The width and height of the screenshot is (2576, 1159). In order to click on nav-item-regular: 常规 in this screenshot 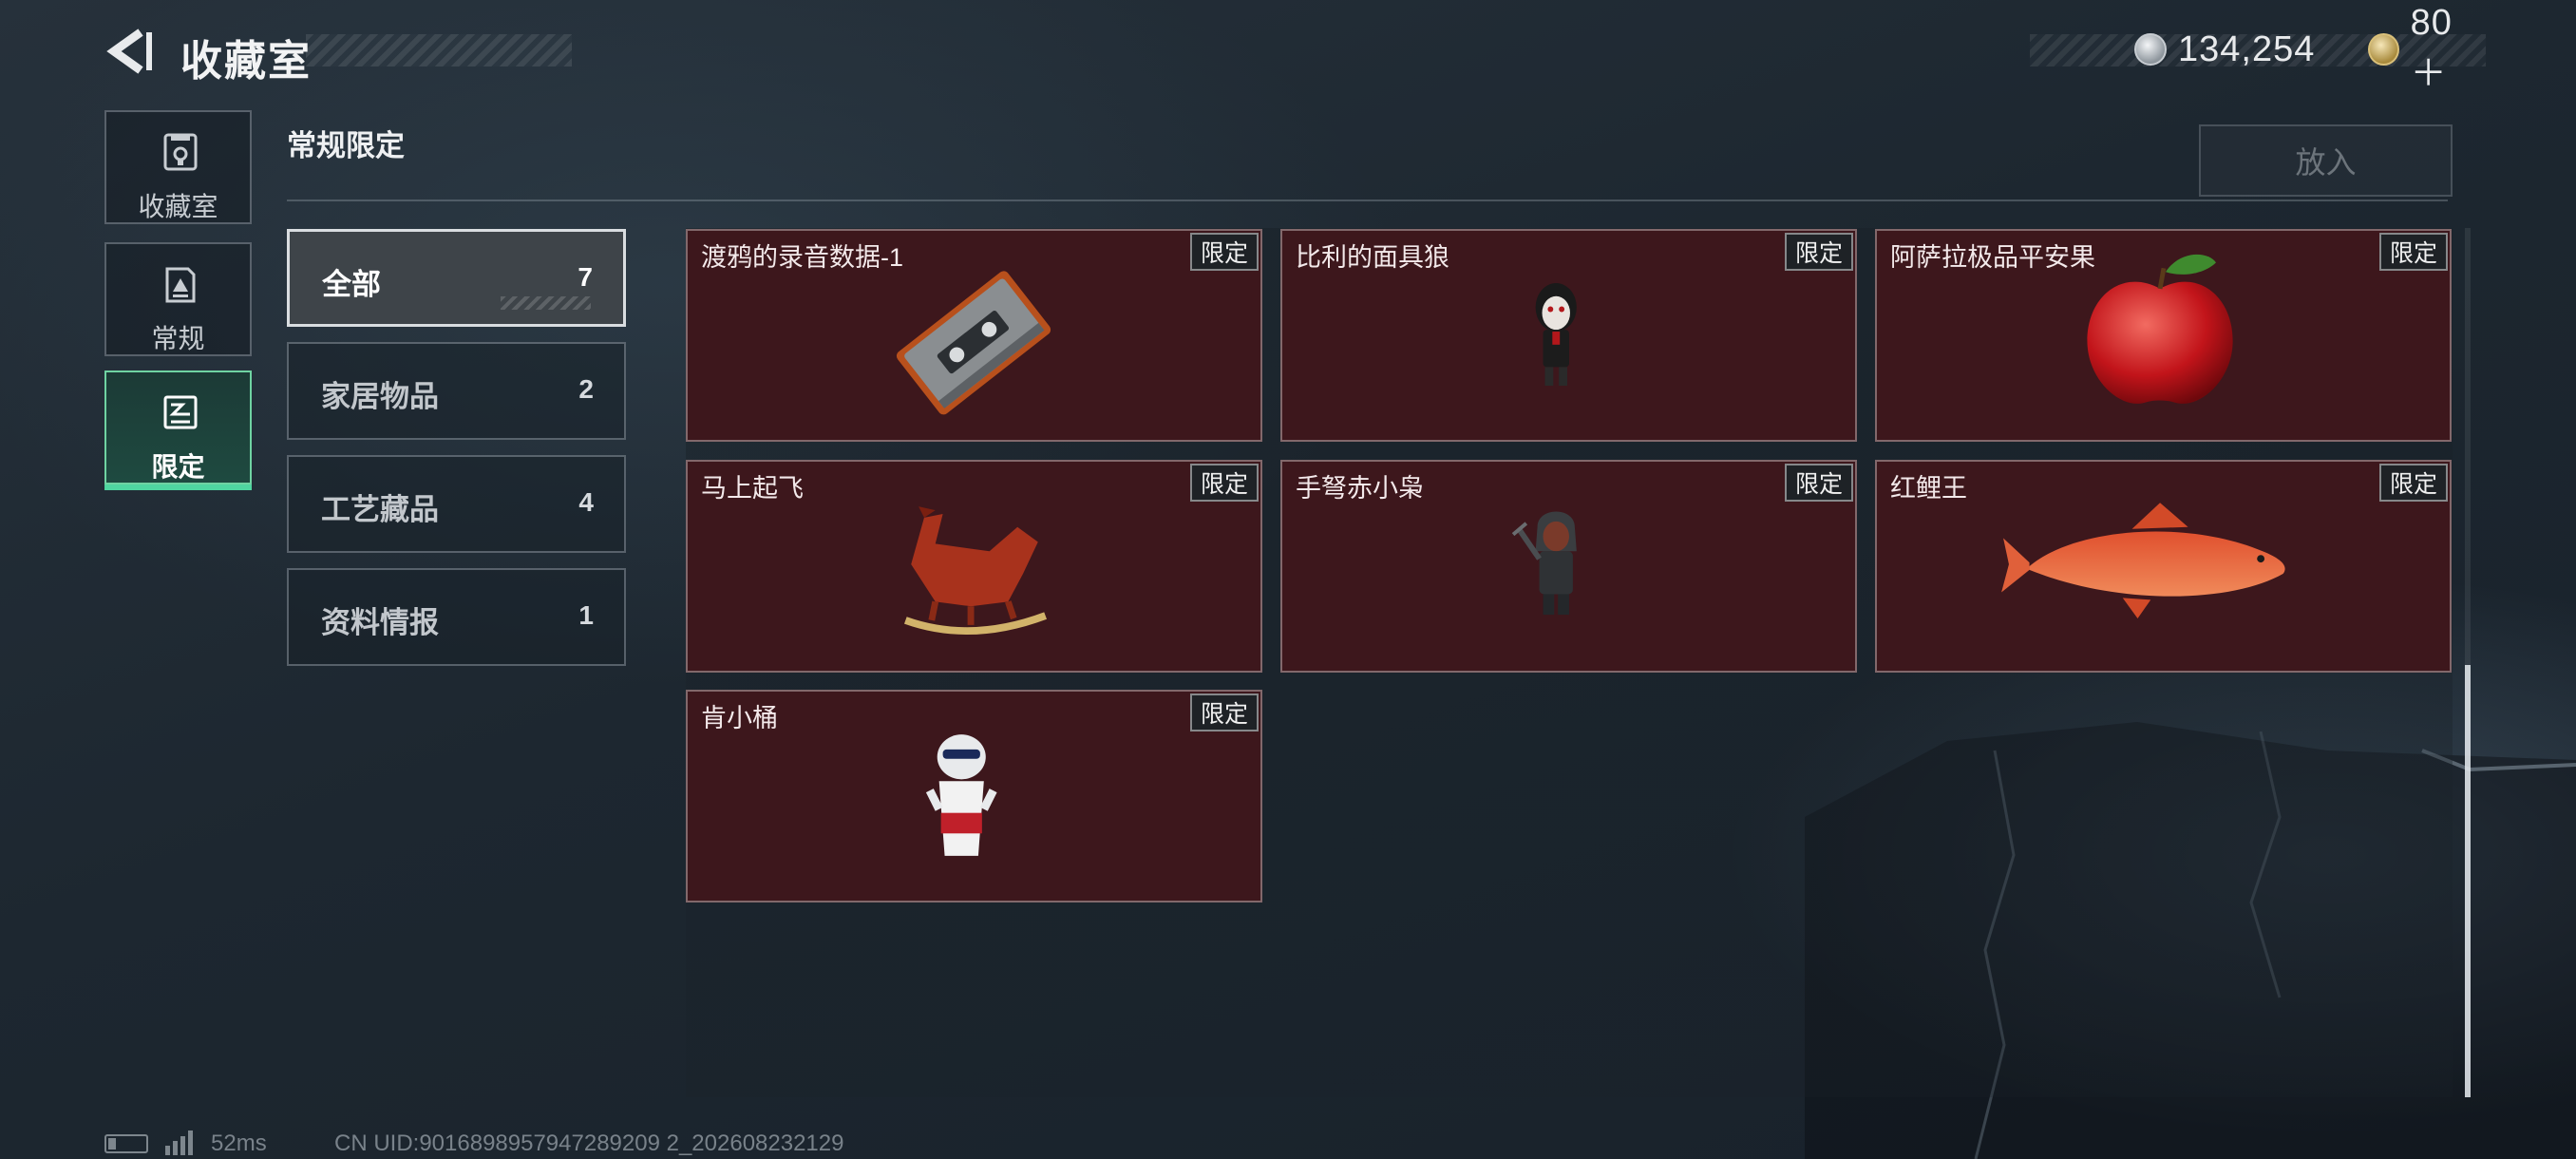, I will do `click(178, 299)`.